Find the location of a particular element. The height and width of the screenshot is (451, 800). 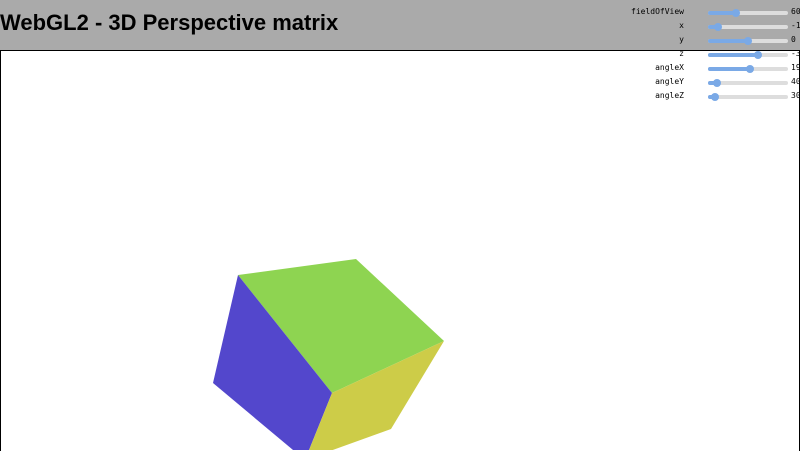

slider-label: angleZ is located at coordinates (669, 95).